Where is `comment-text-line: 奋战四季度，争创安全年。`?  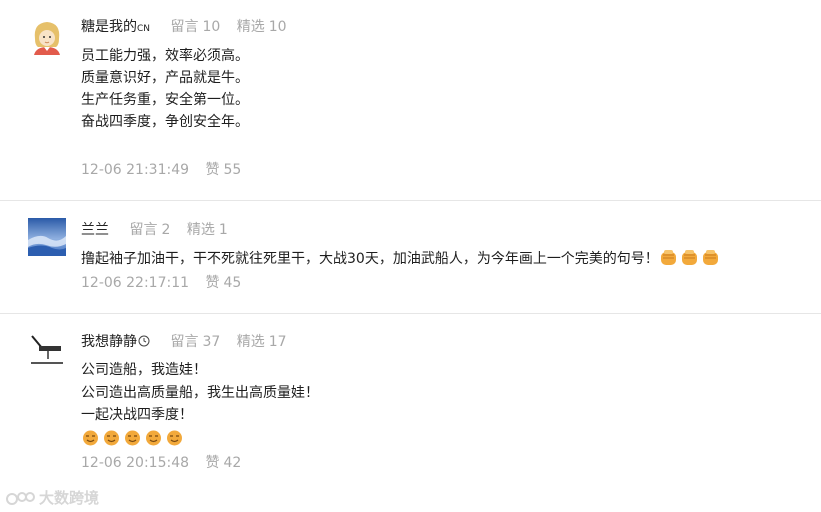
comment-text-line: 奋战四季度，争创安全年。 is located at coordinates (165, 122).